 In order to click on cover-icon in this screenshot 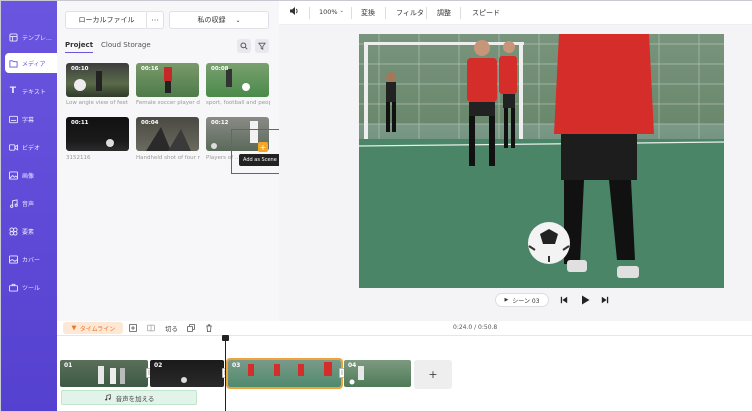, I will do `click(13, 259)`.